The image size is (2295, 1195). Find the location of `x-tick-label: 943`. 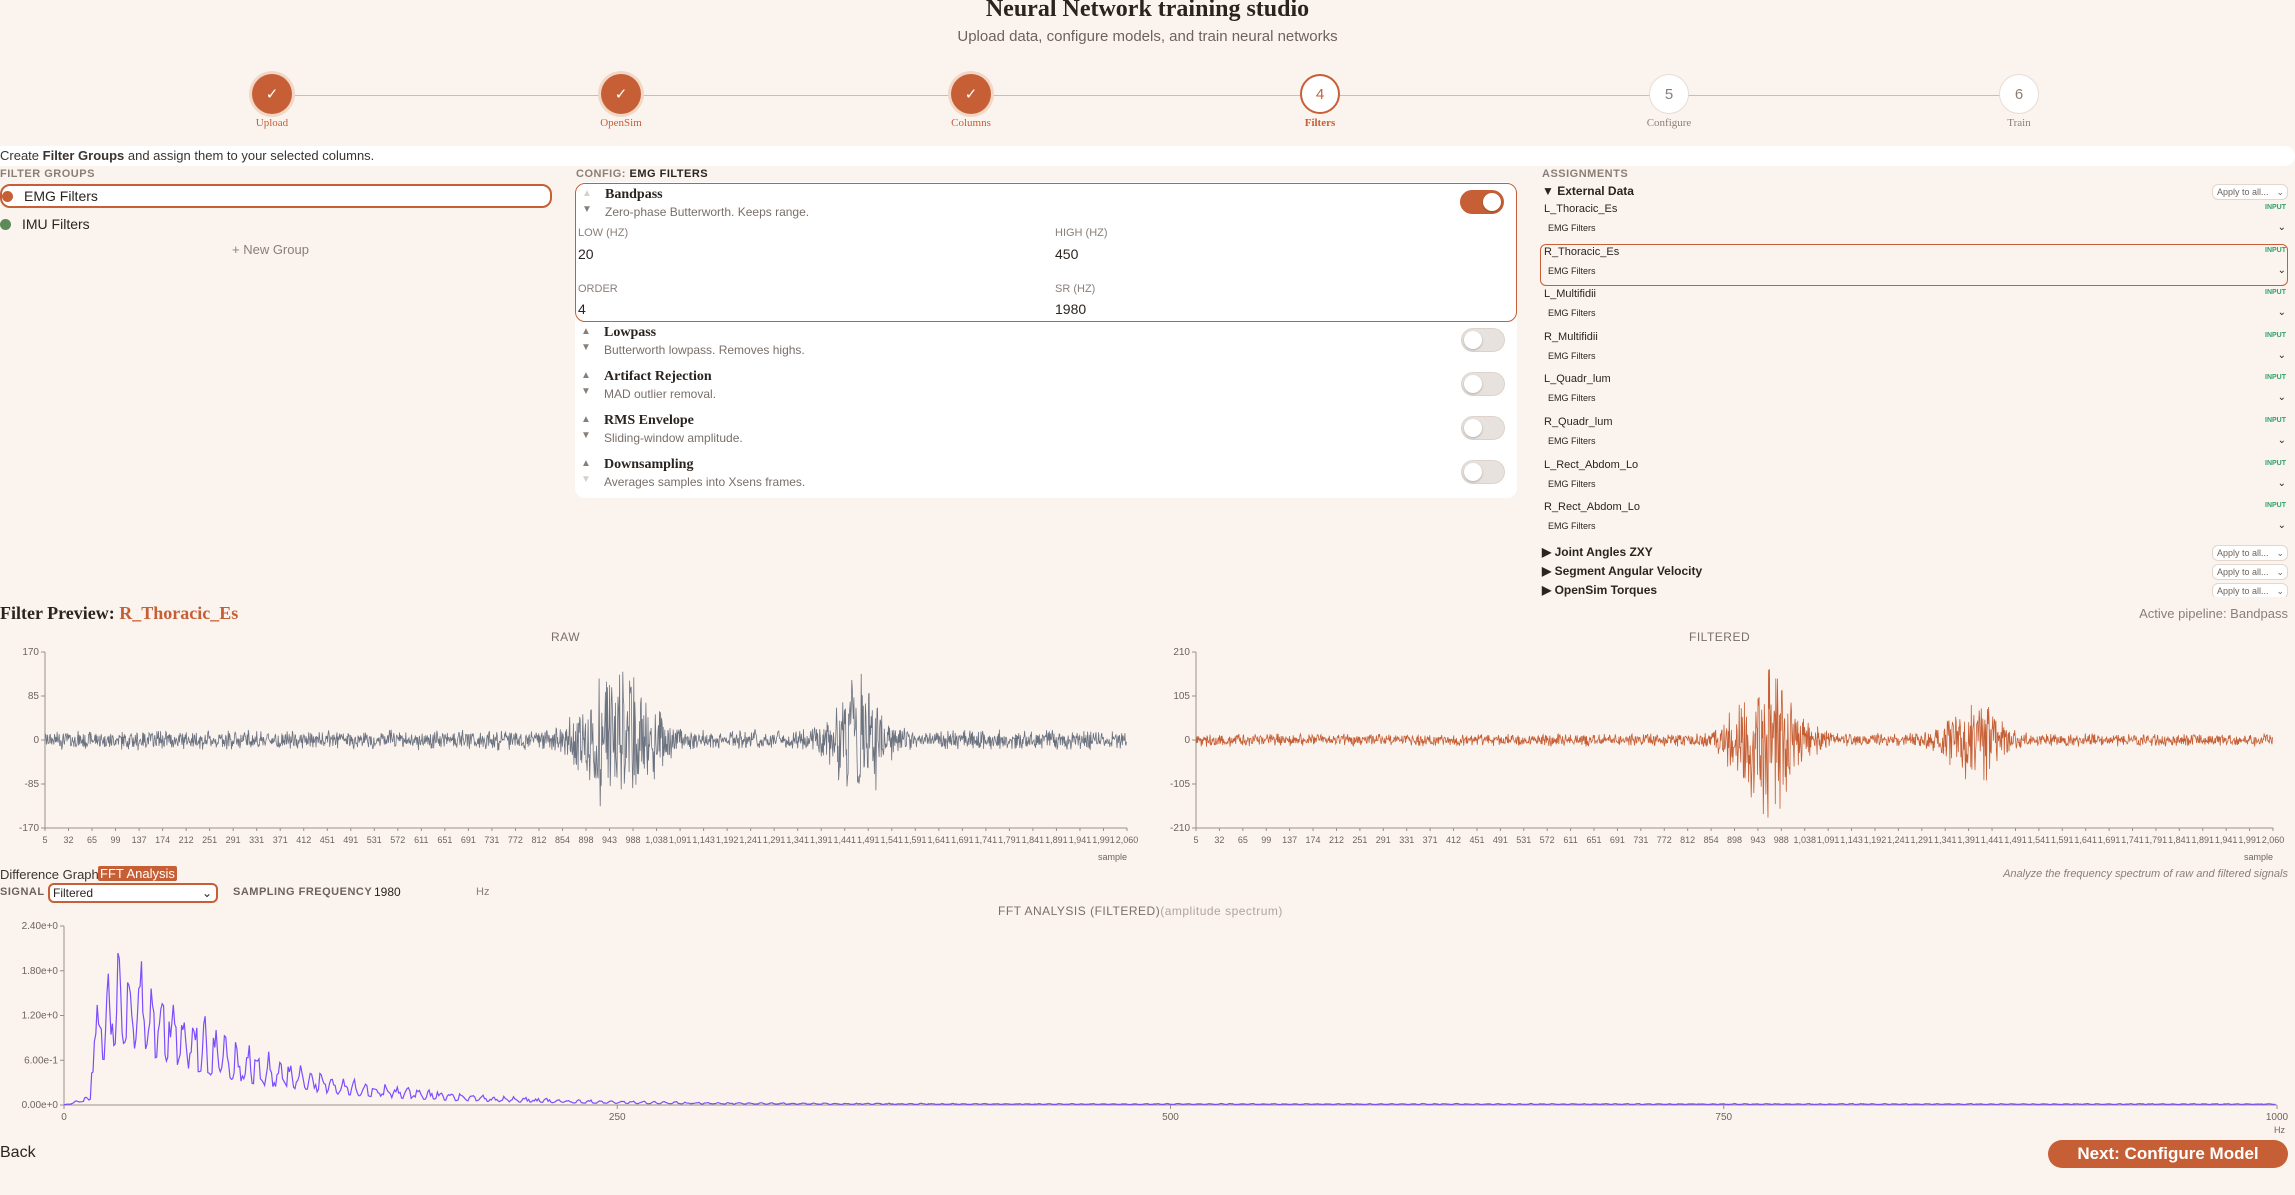

x-tick-label: 943 is located at coordinates (1757, 840).